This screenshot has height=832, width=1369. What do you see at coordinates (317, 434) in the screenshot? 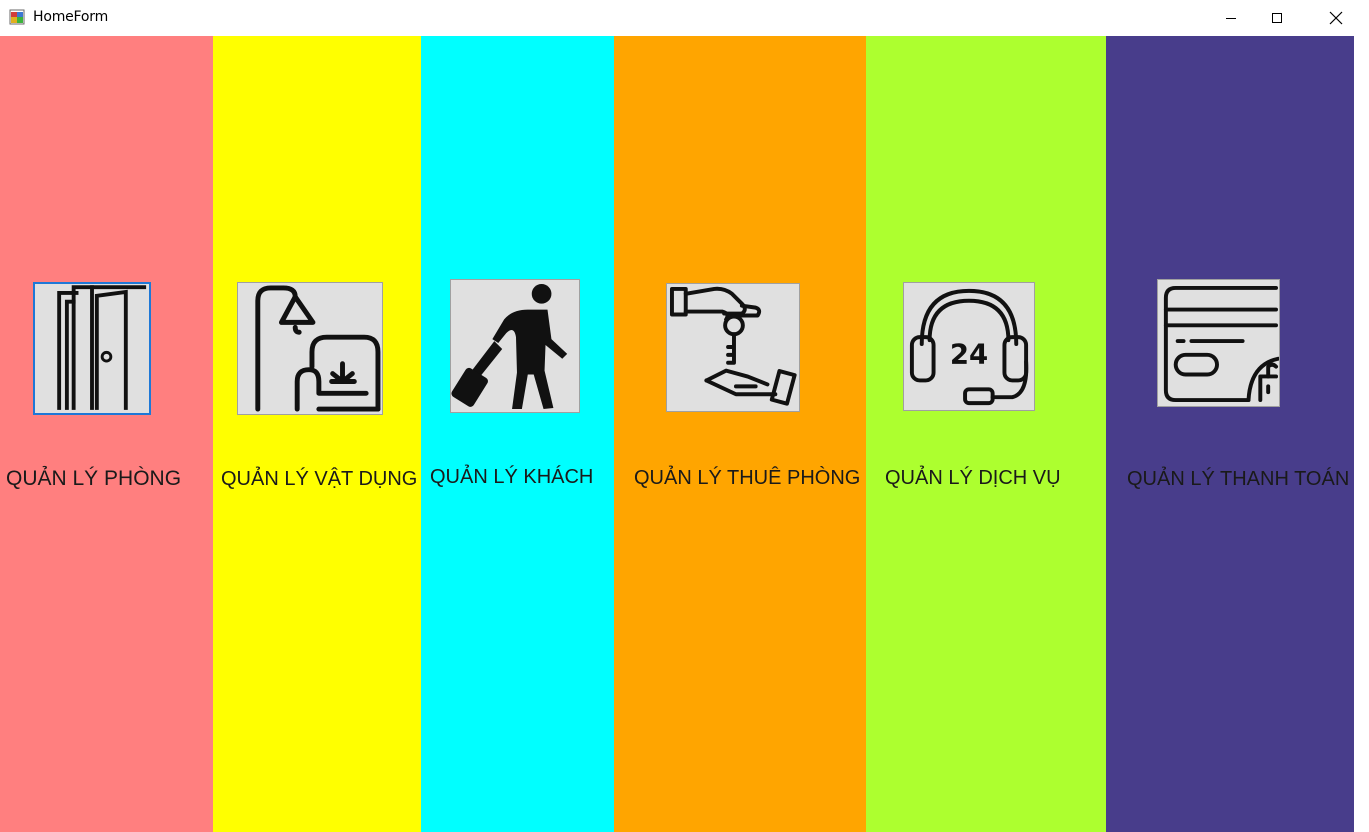
I see `panel-equipment-management: QUẢN LÝ VẬT DỤNG` at bounding box center [317, 434].